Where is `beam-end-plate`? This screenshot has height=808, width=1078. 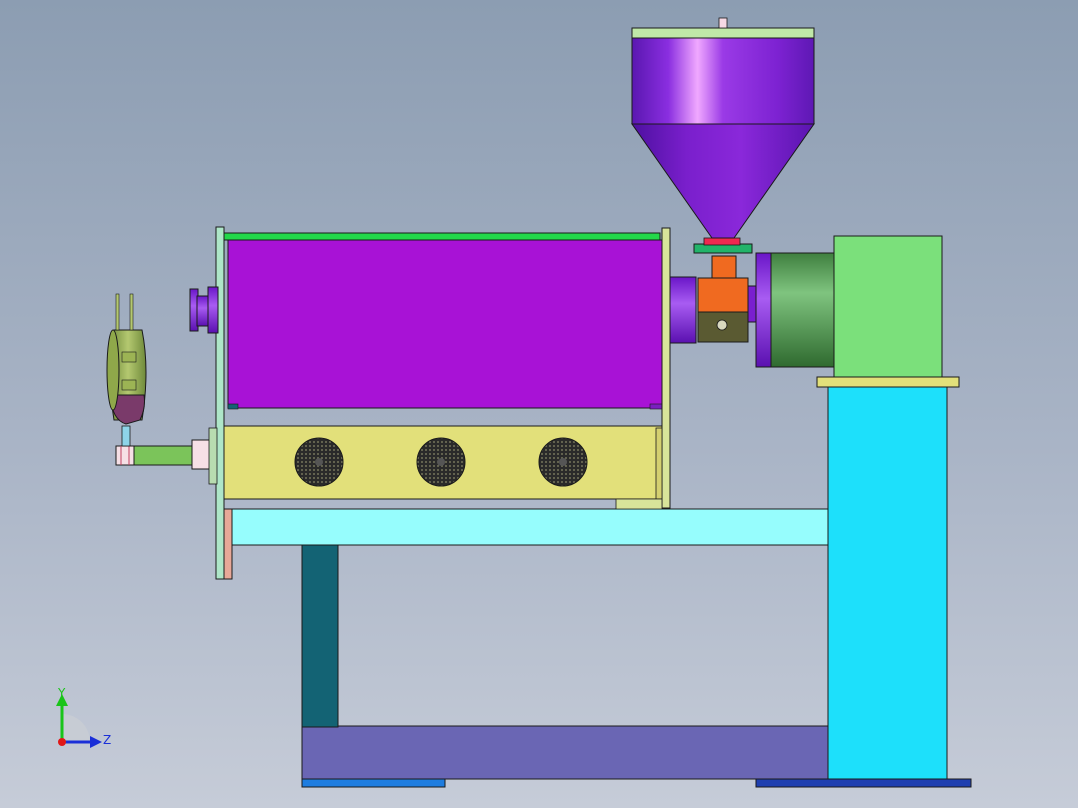
beam-end-plate is located at coordinates (228, 544).